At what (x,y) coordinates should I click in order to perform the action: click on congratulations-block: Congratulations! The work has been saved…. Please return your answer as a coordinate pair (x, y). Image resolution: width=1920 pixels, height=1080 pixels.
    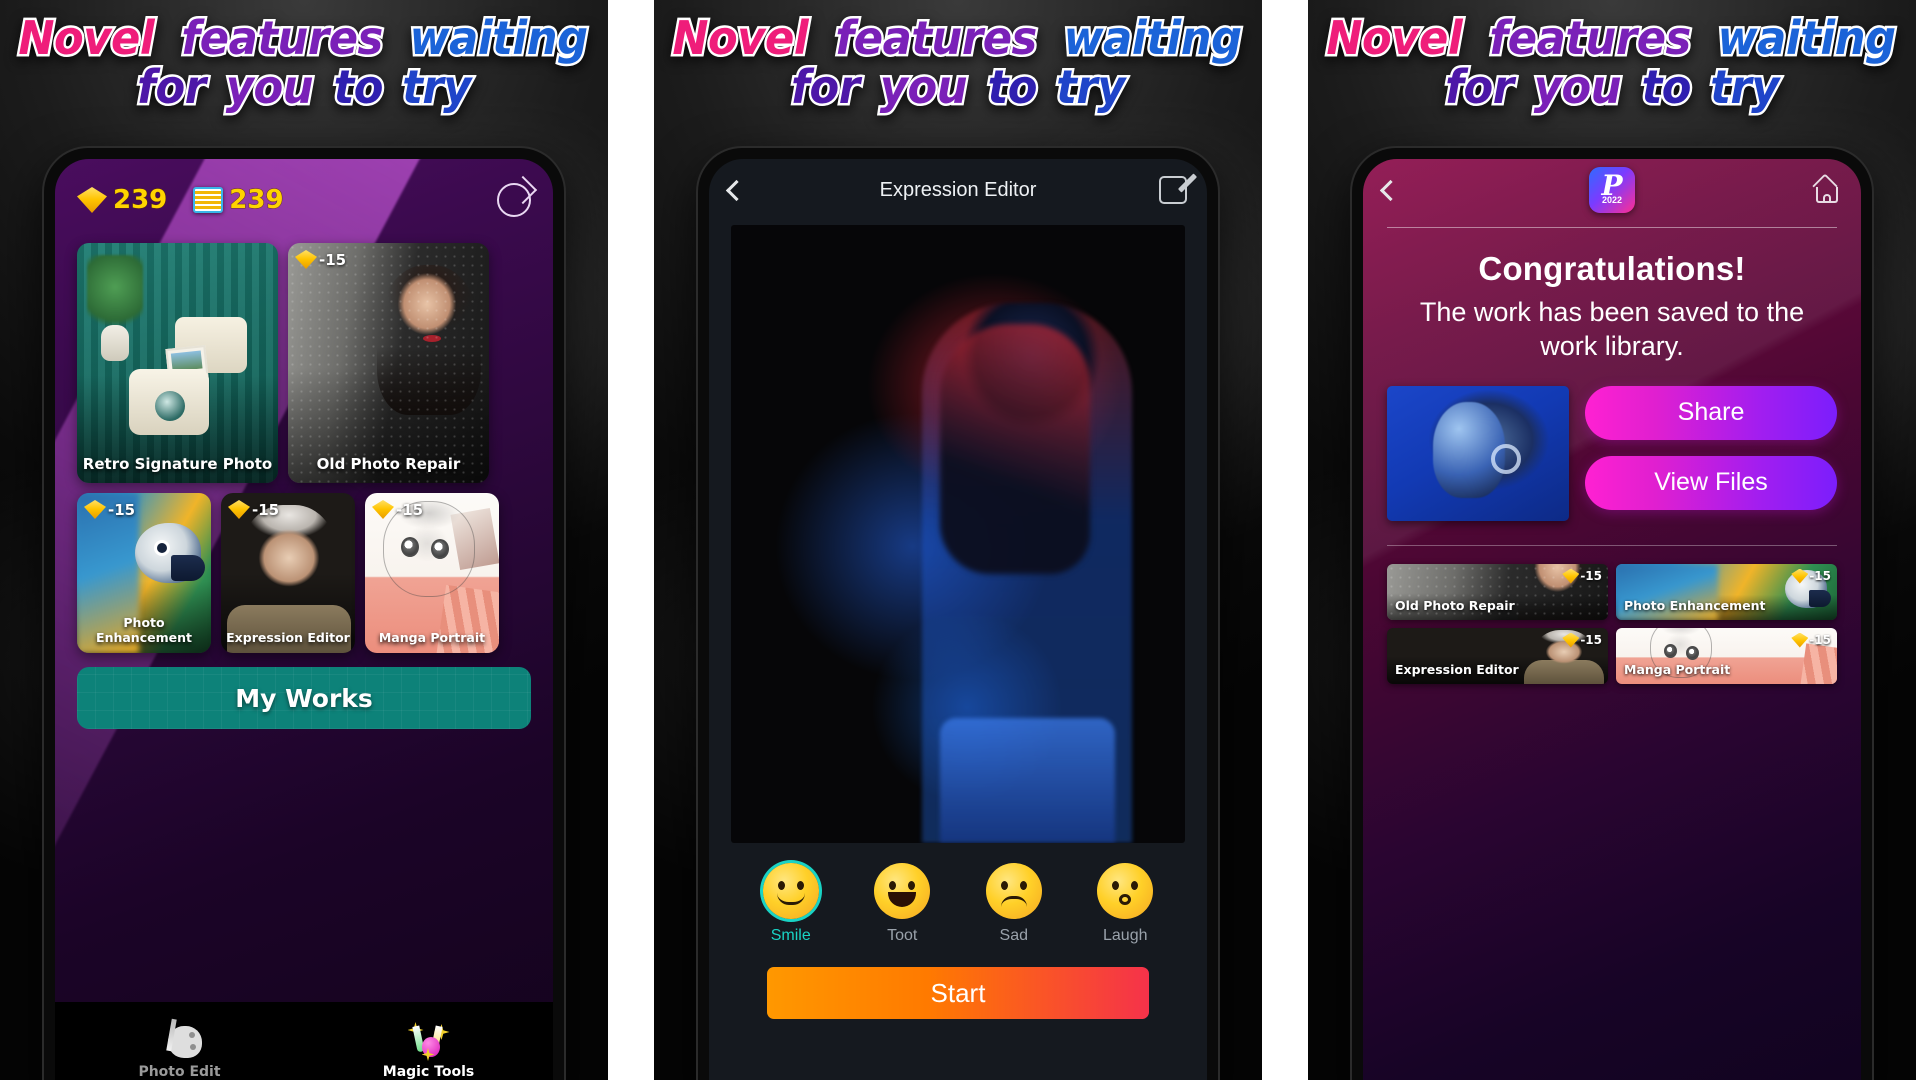
    Looking at the image, I should click on (1612, 296).